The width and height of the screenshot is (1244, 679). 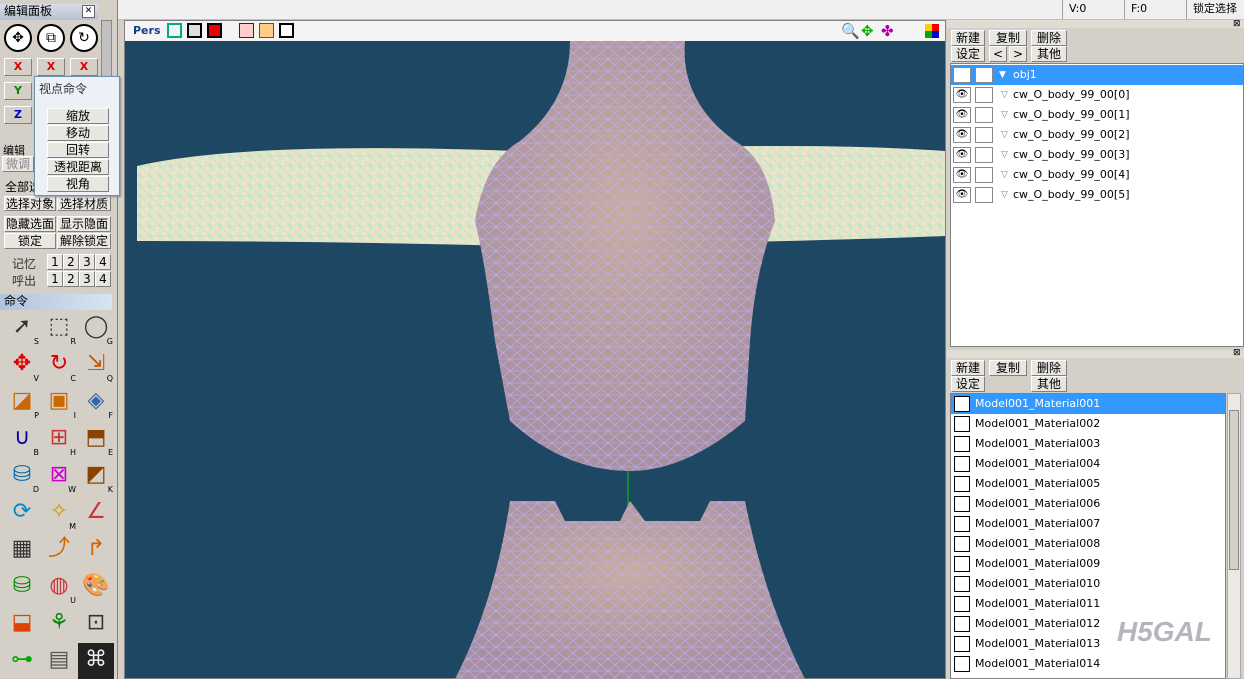 I want to click on recall-slot-button: 3, so click(x=87, y=279).